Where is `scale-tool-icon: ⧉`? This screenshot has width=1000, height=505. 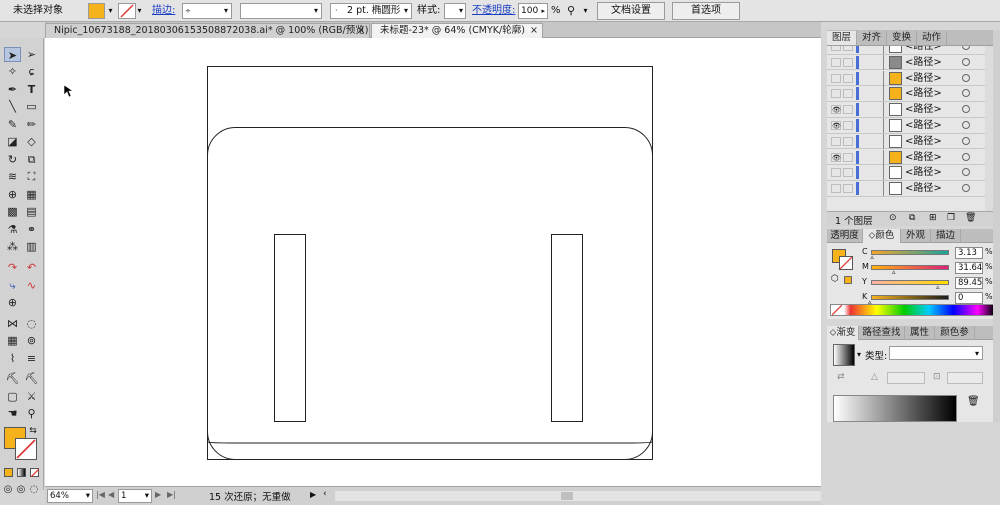
scale-tool-icon: ⧉ is located at coordinates (31, 159).